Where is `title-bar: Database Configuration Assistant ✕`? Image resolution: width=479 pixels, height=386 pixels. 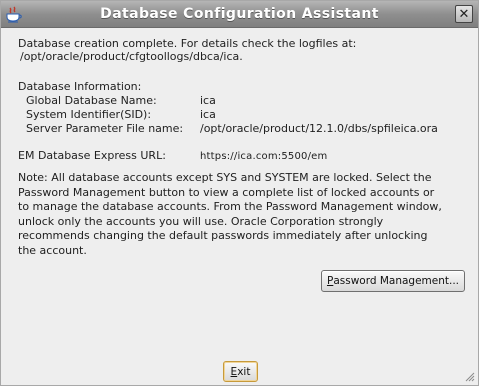
title-bar: Database Configuration Assistant ✕ is located at coordinates (239, 14).